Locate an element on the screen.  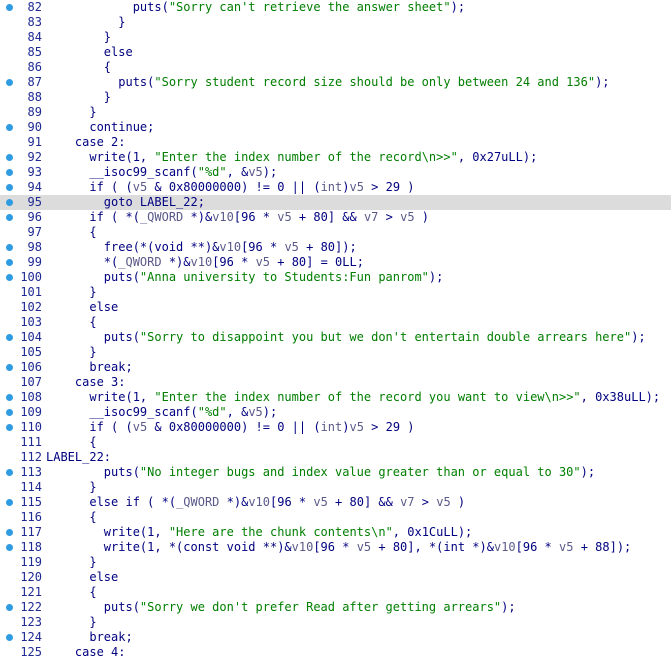
code-text: } is located at coordinates (71, 622).